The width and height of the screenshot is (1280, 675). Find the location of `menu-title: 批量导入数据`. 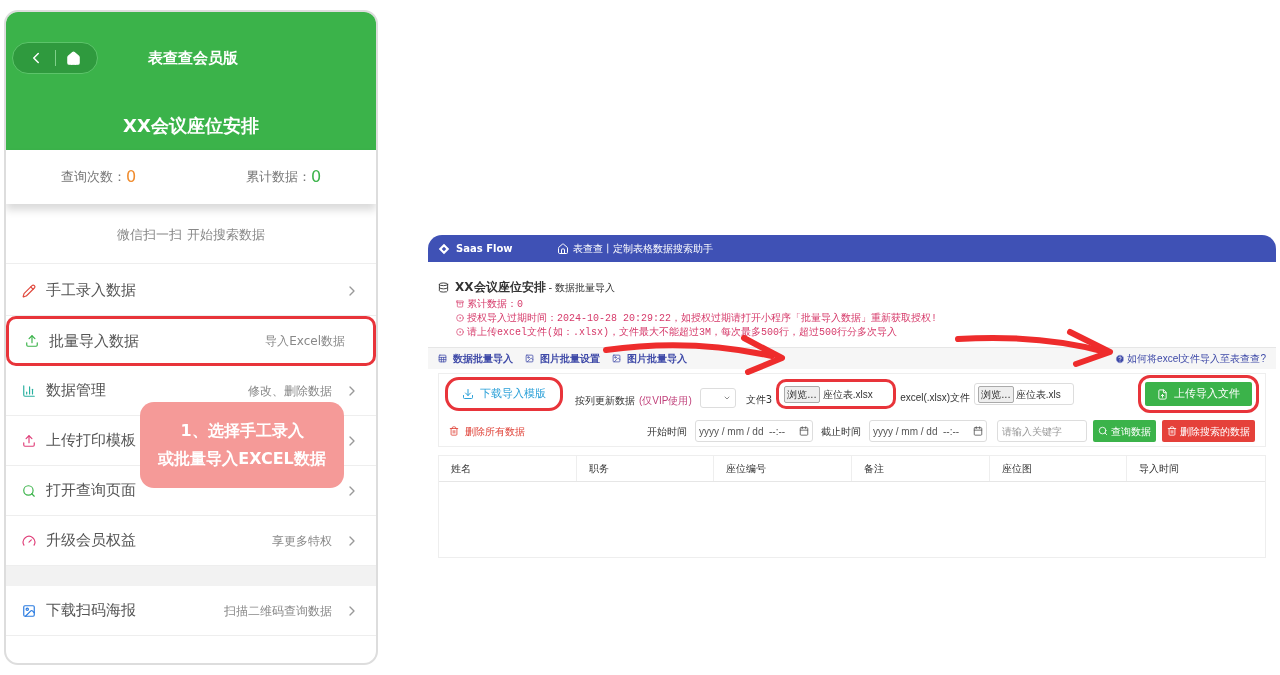

menu-title: 批量导入数据 is located at coordinates (94, 341).